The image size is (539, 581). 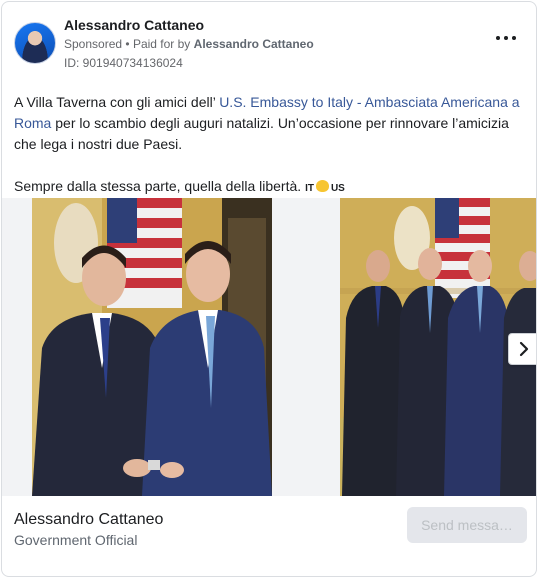 I want to click on flag-us-emoji: US, so click(x=337, y=188).